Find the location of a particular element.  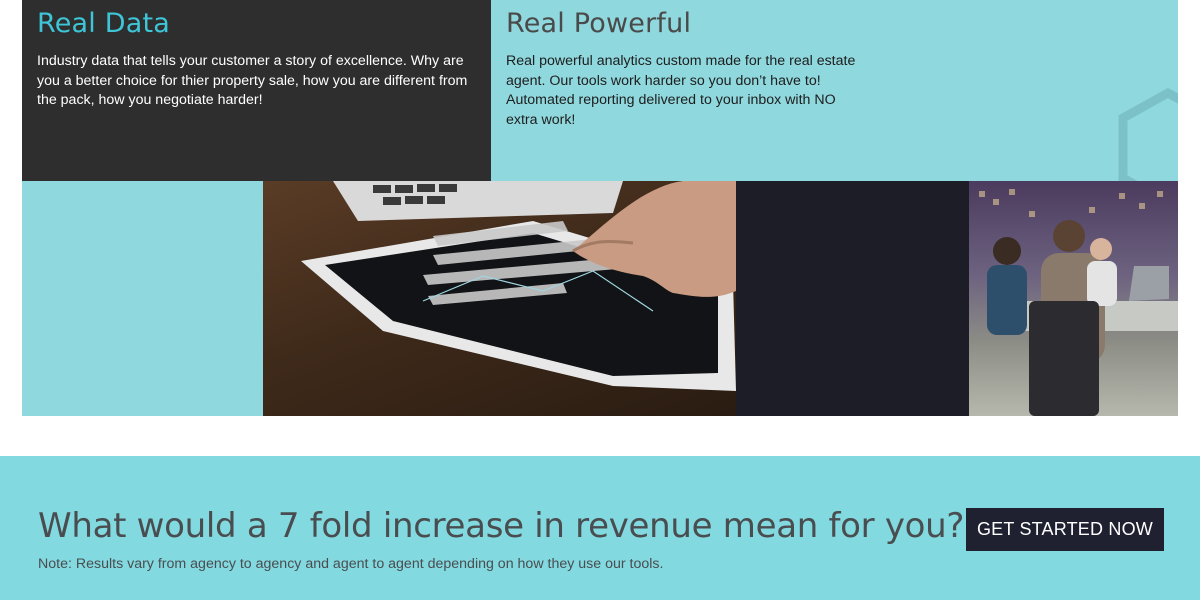

dark-panel is located at coordinates (852, 298).